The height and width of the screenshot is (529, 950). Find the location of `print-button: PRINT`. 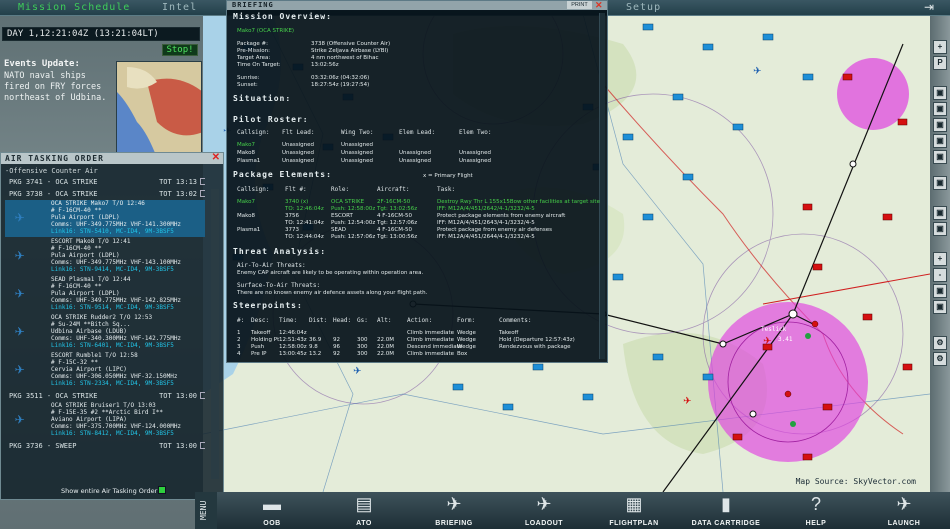

print-button: PRINT is located at coordinates (579, 5).